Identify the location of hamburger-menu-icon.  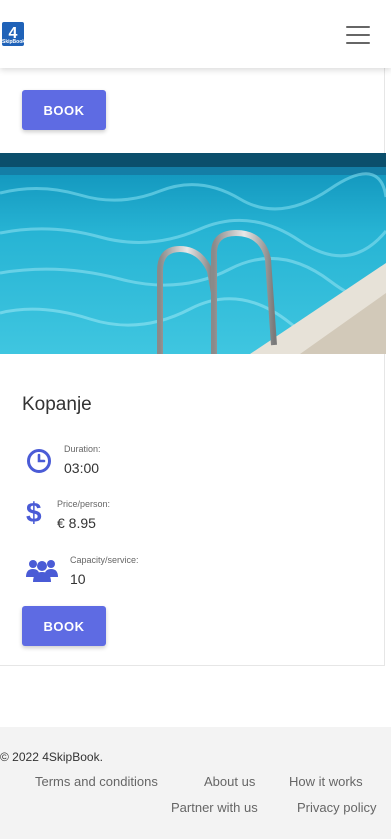
(358, 35).